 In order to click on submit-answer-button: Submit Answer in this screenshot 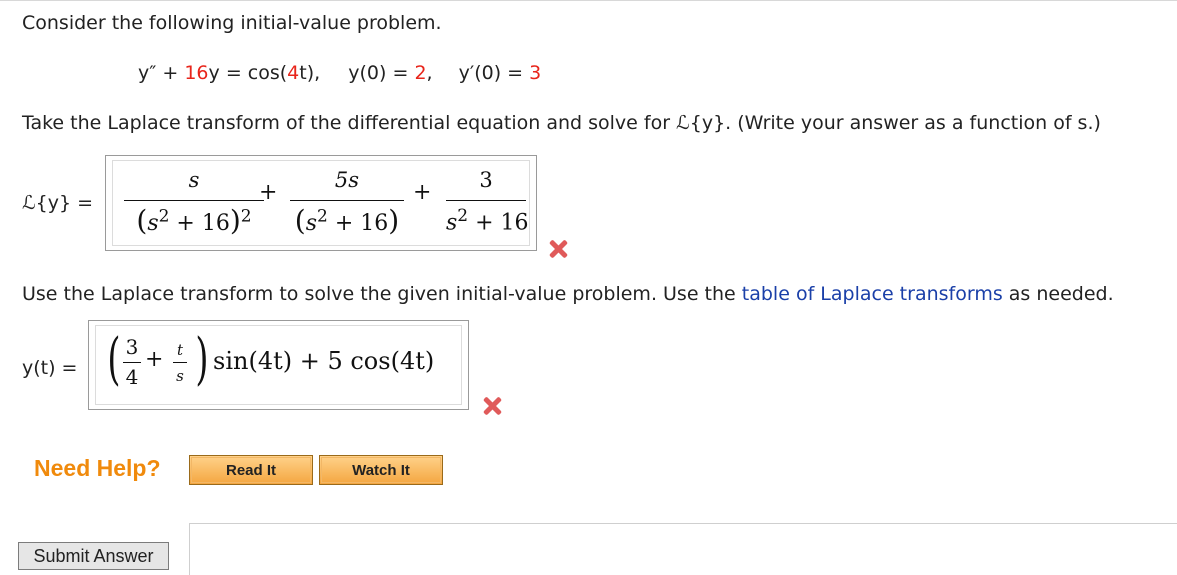, I will do `click(93, 556)`.